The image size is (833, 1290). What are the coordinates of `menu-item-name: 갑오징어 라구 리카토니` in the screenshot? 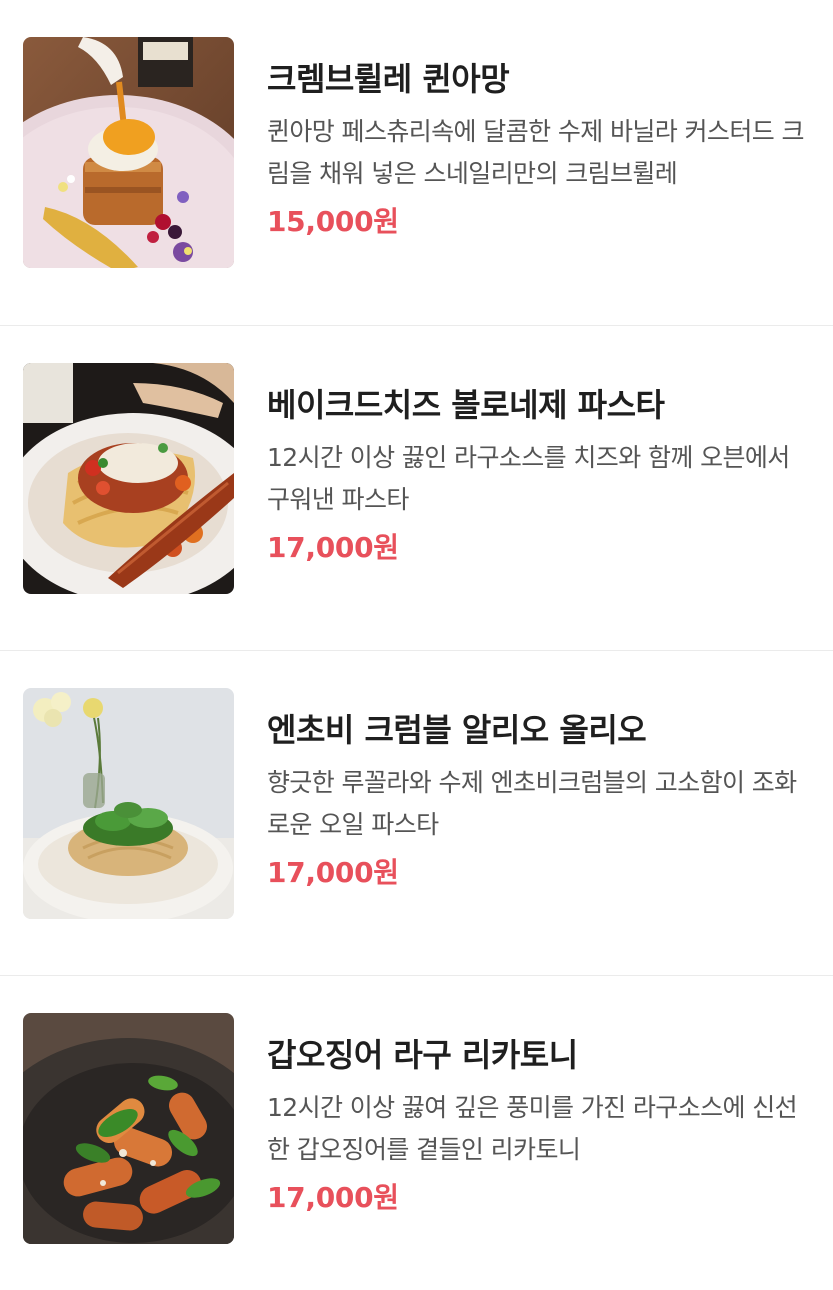 It's located at (422, 1055).